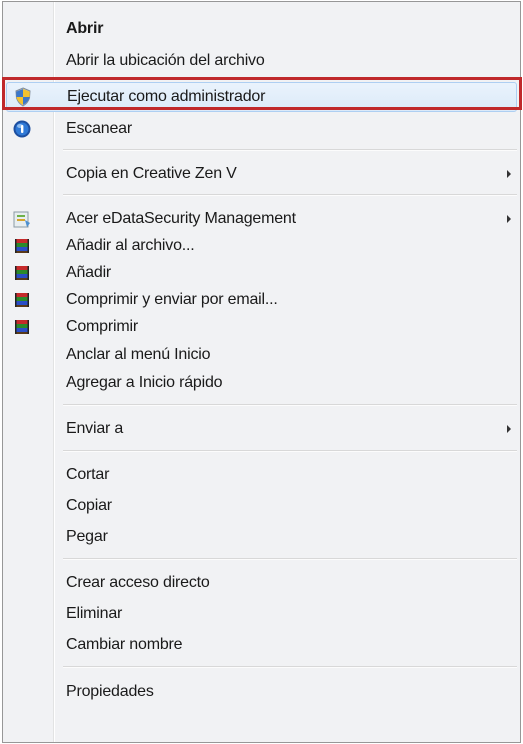 The image size is (523, 744). Describe the element at coordinates (85, 28) in the screenshot. I see `menu-item-label: Abrir` at that location.